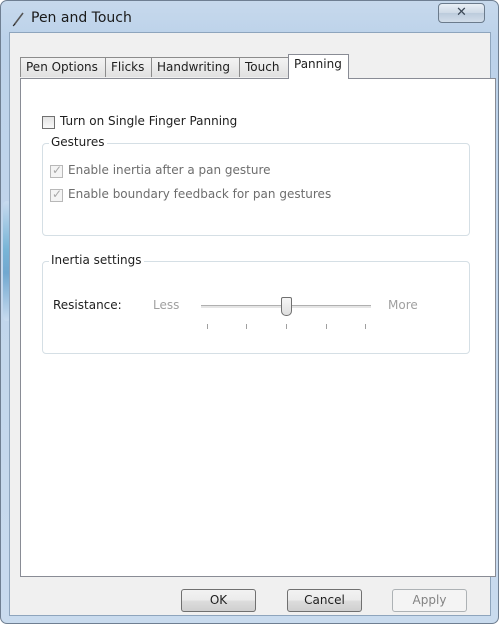 The height and width of the screenshot is (624, 499). What do you see at coordinates (96, 260) in the screenshot?
I see `inertia-settings-legend: Inertia settings` at bounding box center [96, 260].